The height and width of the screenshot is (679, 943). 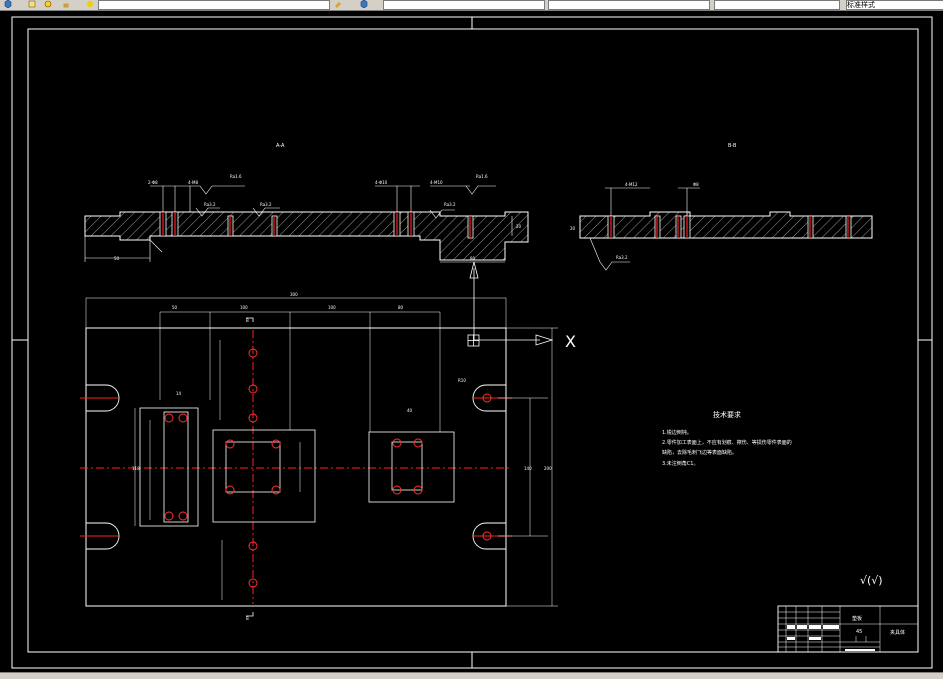 I want to click on roughness-symbol: √(√), so click(x=871, y=580).